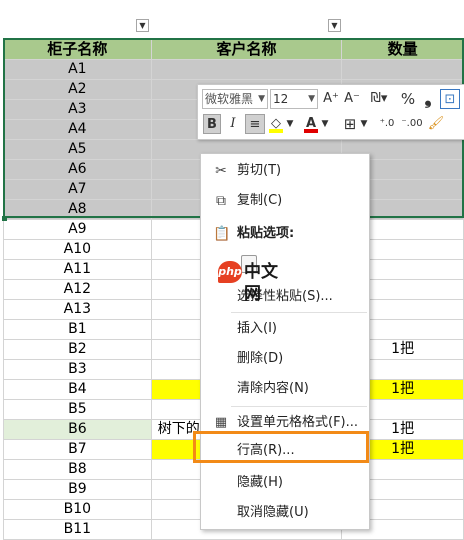 Image resolution: width=464 pixels, height=540 pixels. What do you see at coordinates (77, 69) in the screenshot?
I see `cell-cabinet-name: A1` at bounding box center [77, 69].